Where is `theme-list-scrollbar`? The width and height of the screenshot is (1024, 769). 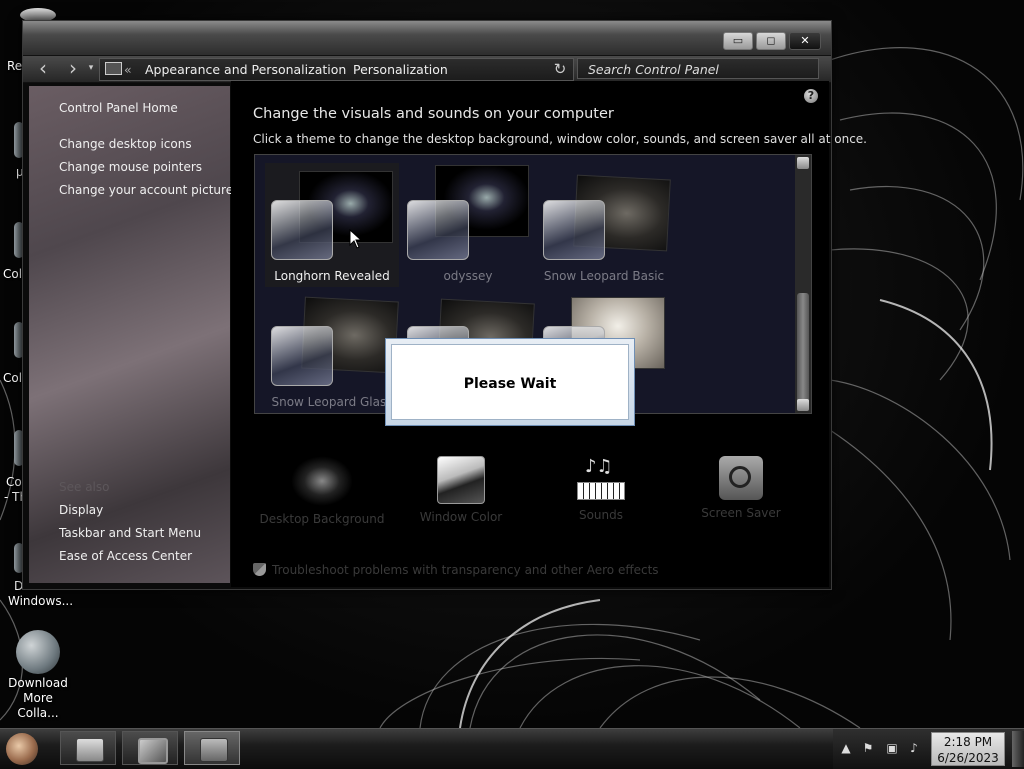 theme-list-scrollbar is located at coordinates (803, 284).